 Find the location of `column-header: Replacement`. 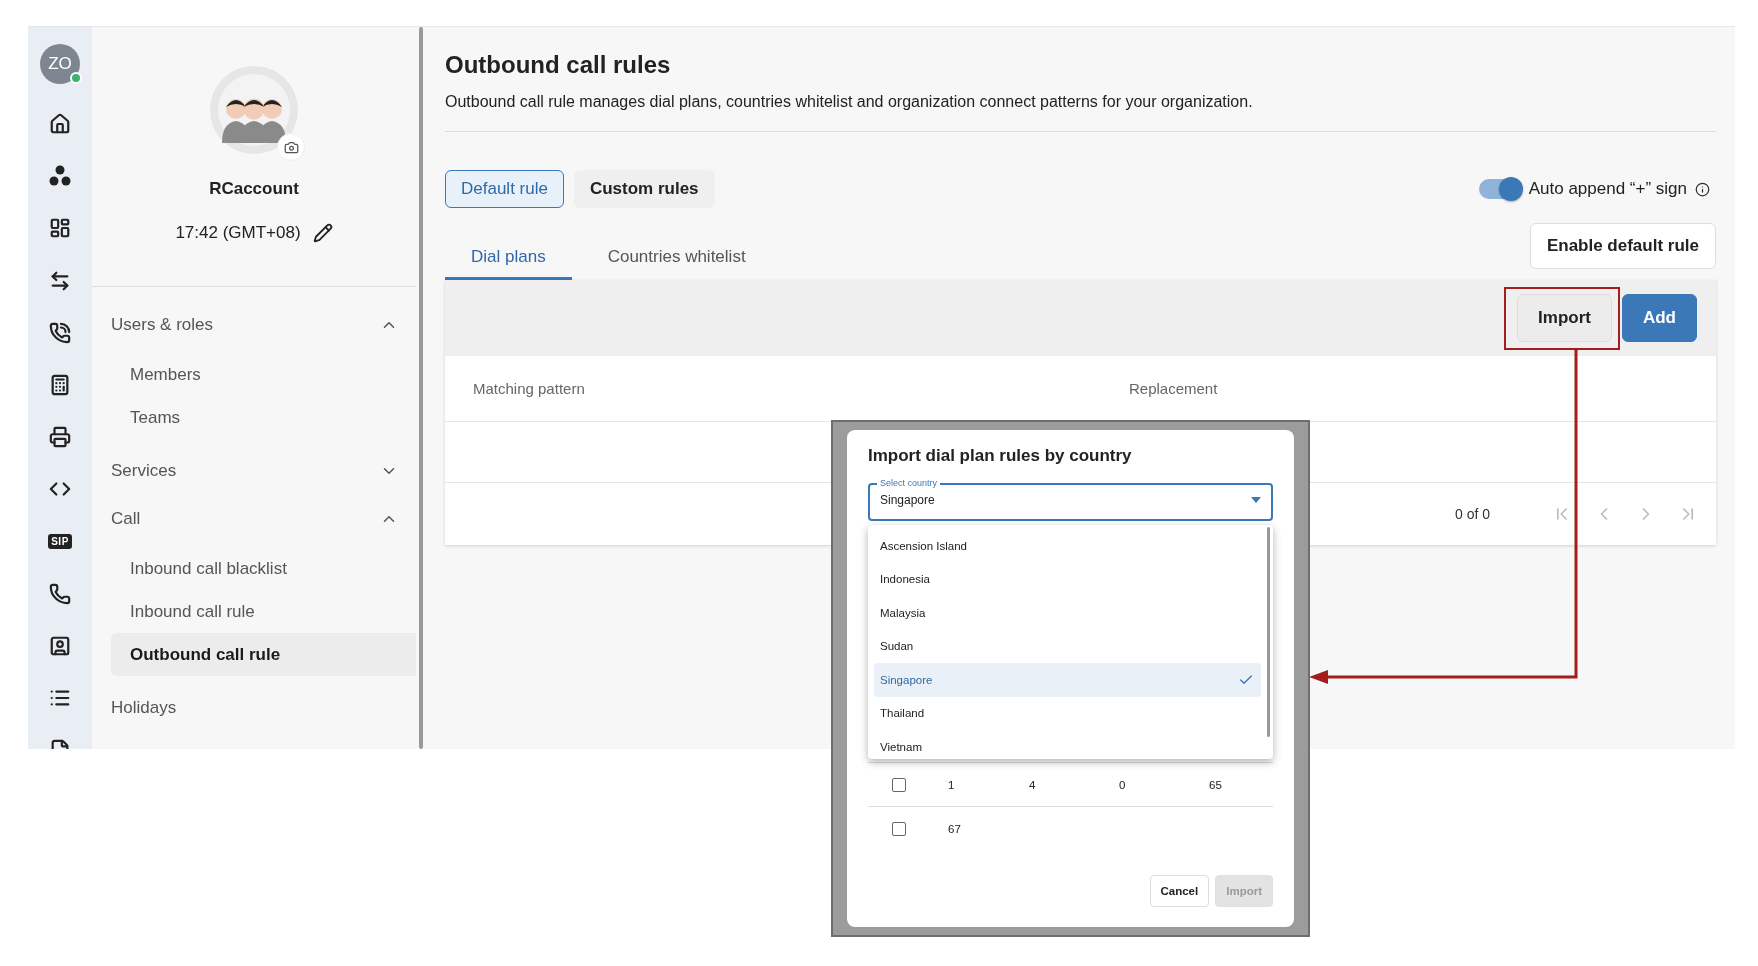

column-header: Replacement is located at coordinates (1174, 388).